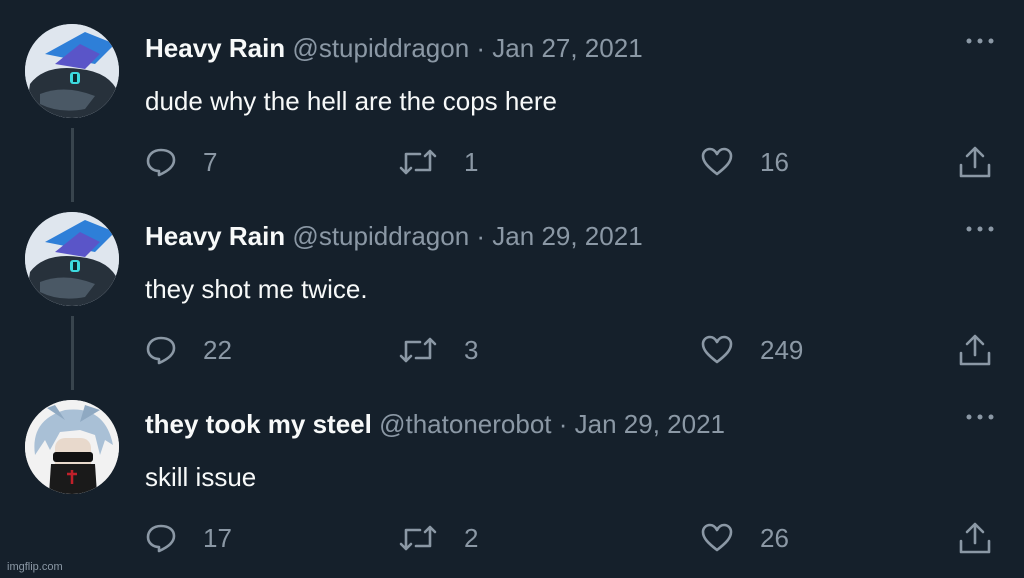  What do you see at coordinates (744, 162) in the screenshot?
I see `like-button: 16` at bounding box center [744, 162].